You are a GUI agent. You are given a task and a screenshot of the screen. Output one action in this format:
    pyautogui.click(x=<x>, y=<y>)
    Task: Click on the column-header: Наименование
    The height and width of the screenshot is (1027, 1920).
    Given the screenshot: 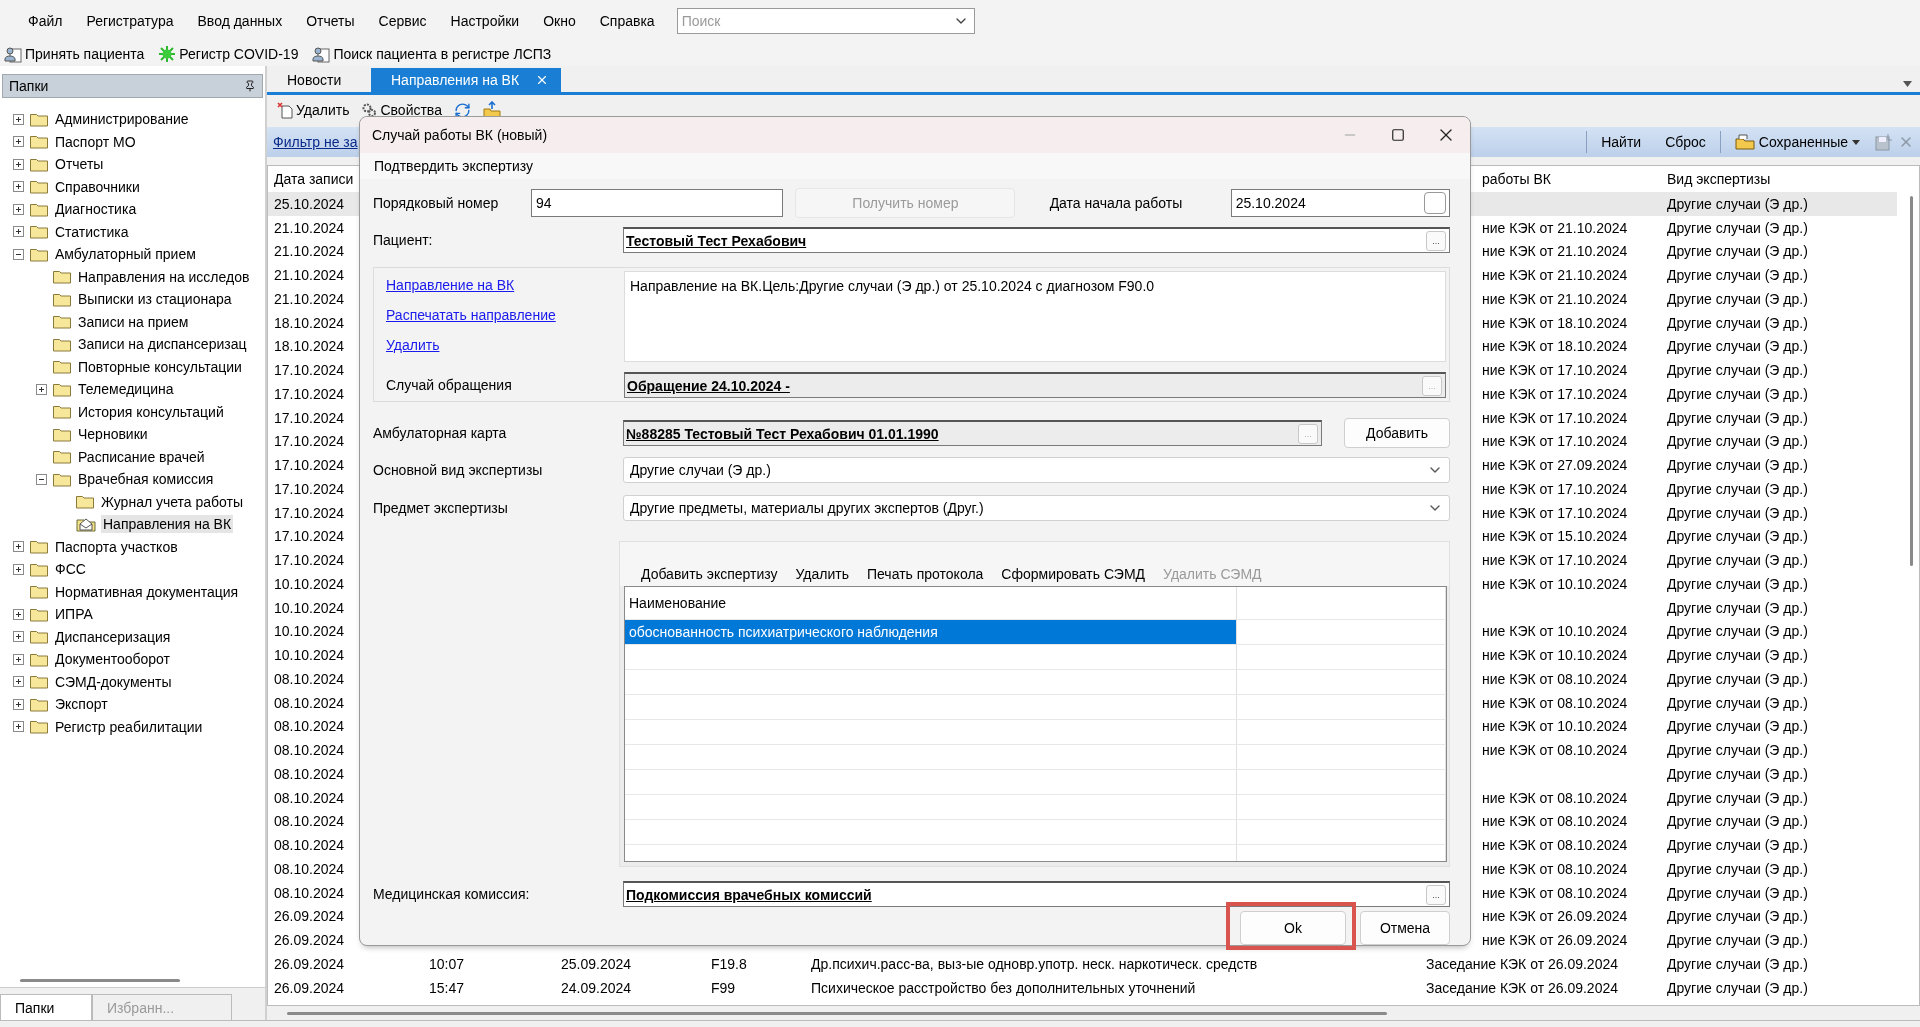 What is the action you would take?
    pyautogui.click(x=931, y=603)
    